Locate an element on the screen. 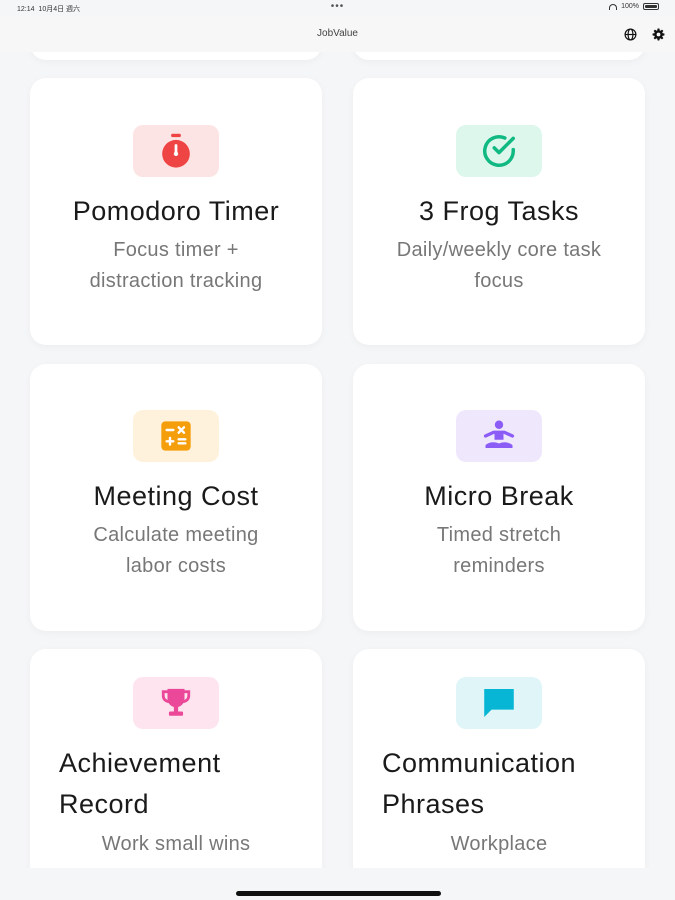  check-circle-icon is located at coordinates (499, 151).